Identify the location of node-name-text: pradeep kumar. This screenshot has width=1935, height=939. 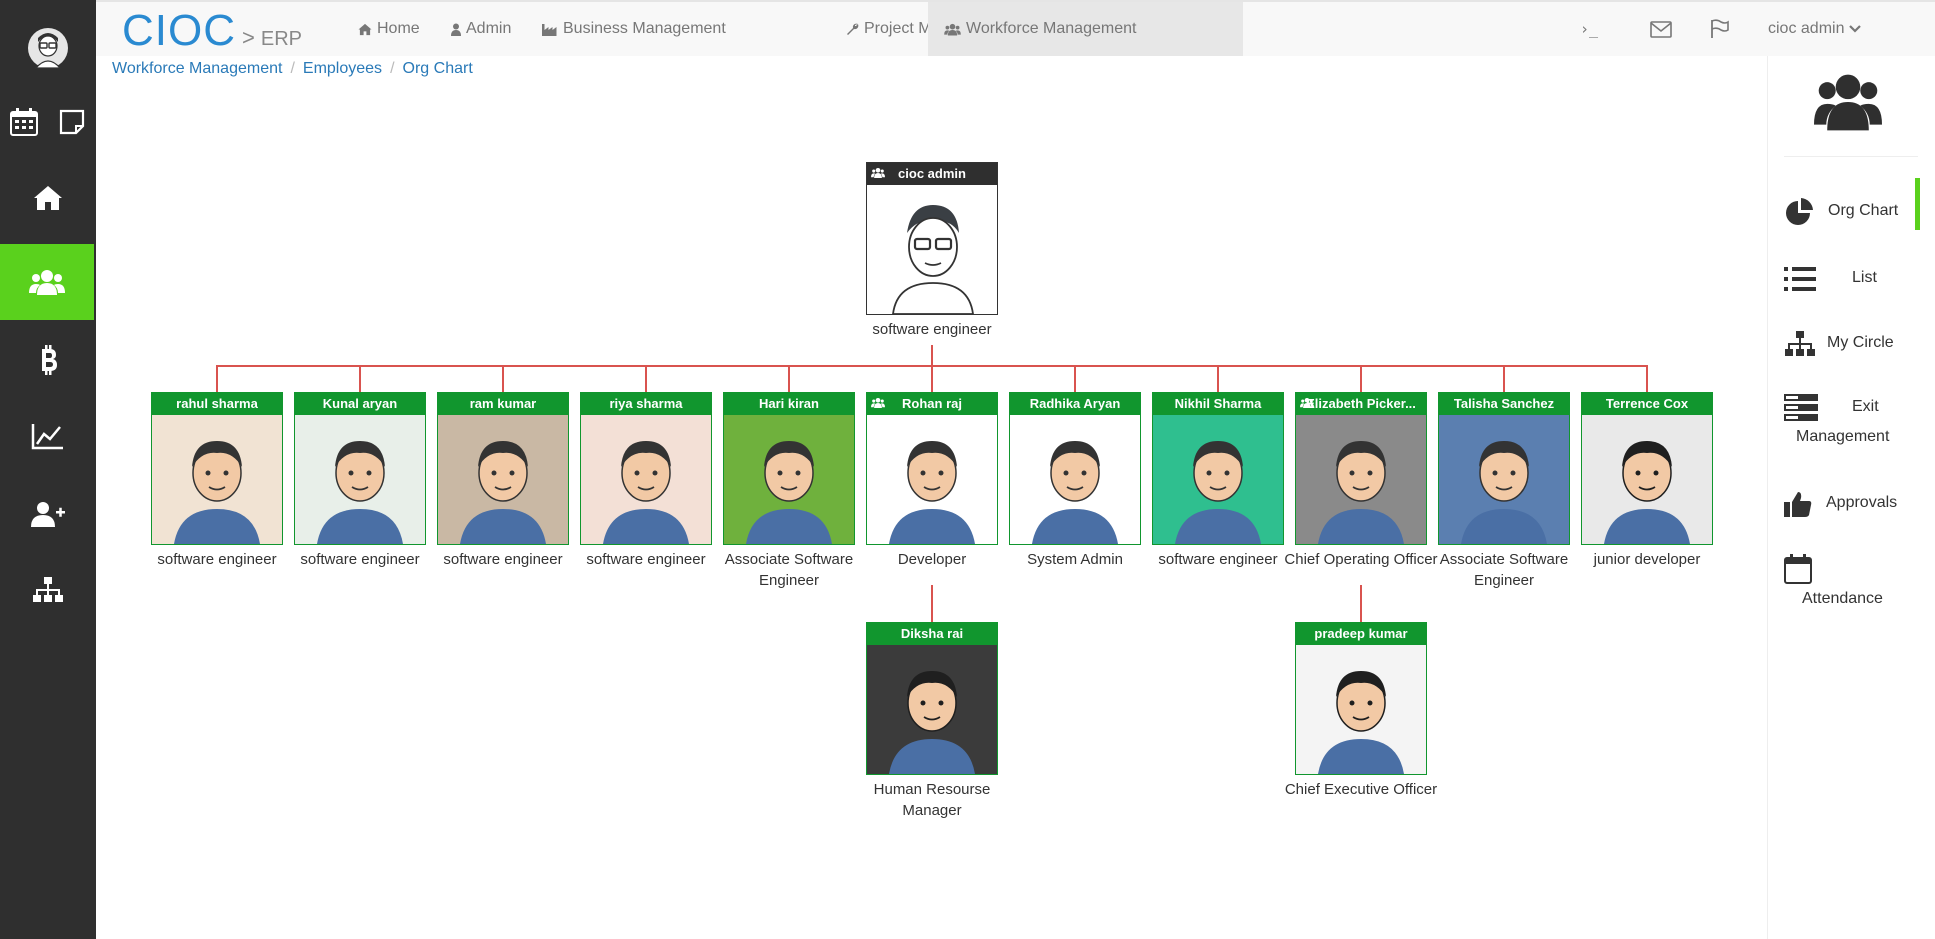
(1361, 633).